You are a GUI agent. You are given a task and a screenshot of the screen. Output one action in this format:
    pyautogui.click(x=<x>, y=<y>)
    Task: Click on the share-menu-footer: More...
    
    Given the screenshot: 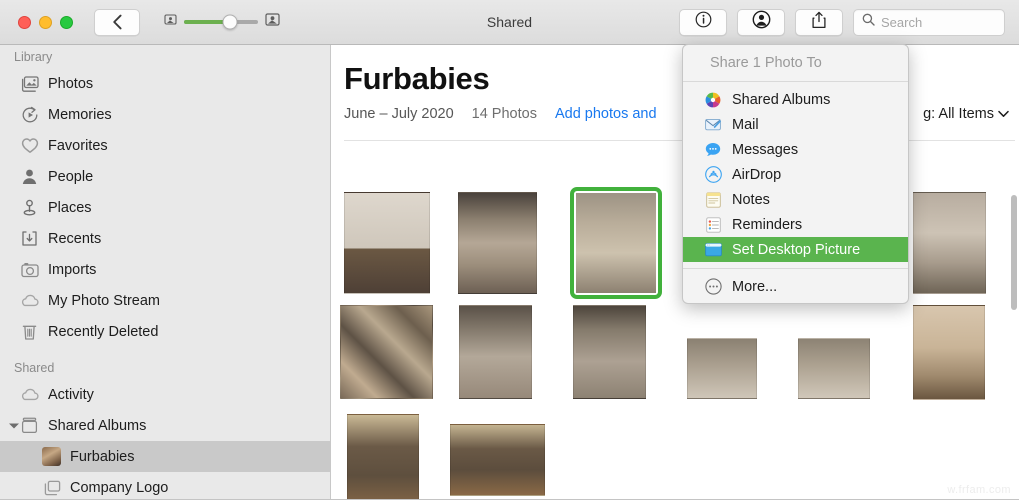 What is the action you would take?
    pyautogui.click(x=795, y=284)
    